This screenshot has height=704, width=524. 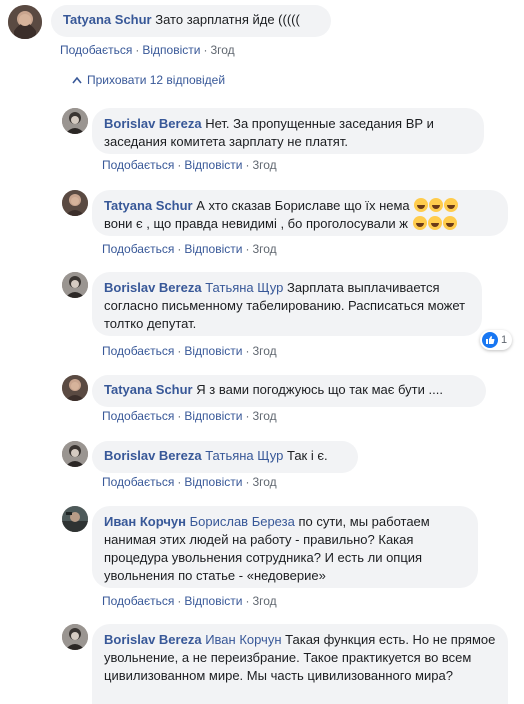 I want to click on mention-link: Борислав Береза, so click(x=242, y=521).